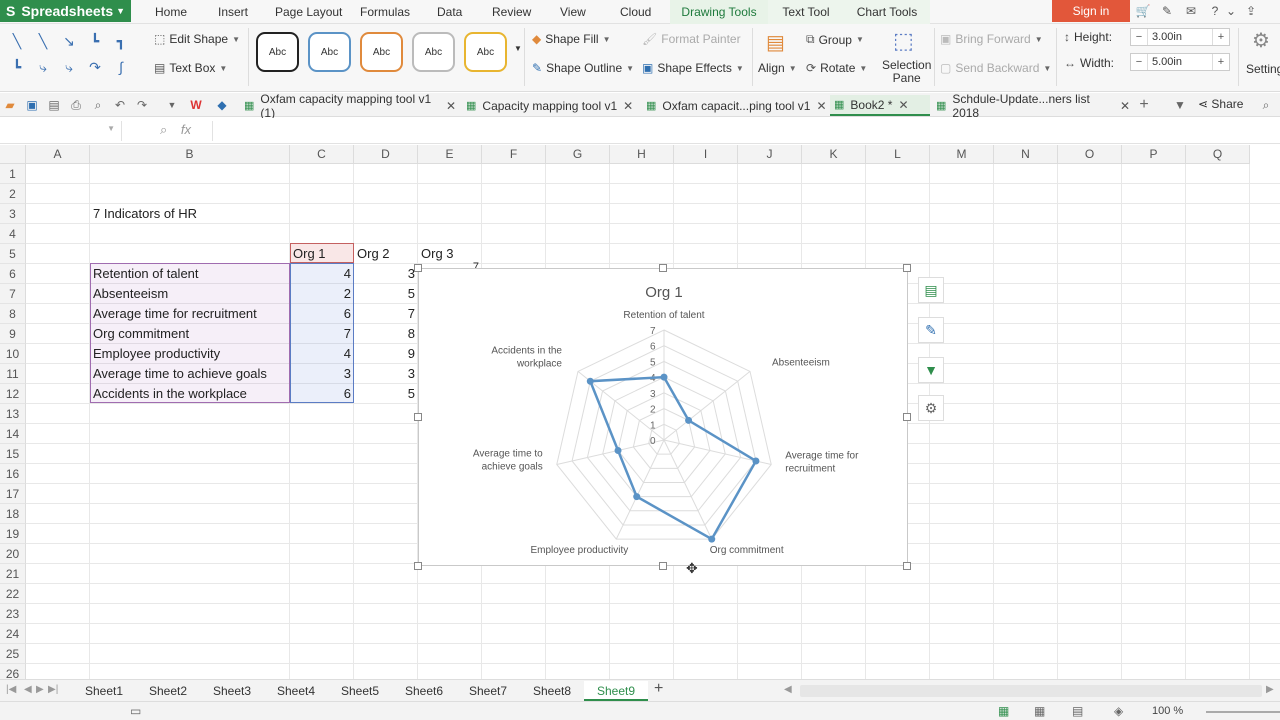 This screenshot has height=720, width=1280. What do you see at coordinates (931, 290) in the screenshot?
I see `chart-elements-button: ▤` at bounding box center [931, 290].